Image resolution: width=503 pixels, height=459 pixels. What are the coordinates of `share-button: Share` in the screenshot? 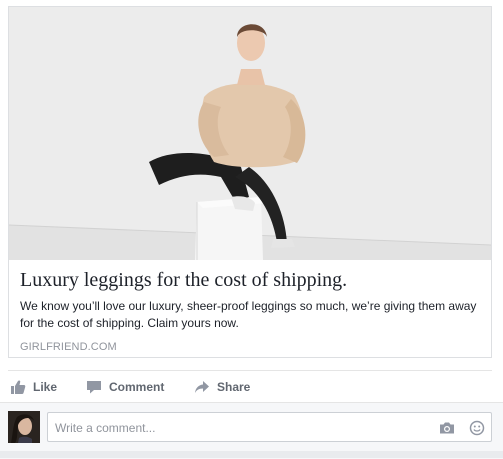 It's located at (222, 387).